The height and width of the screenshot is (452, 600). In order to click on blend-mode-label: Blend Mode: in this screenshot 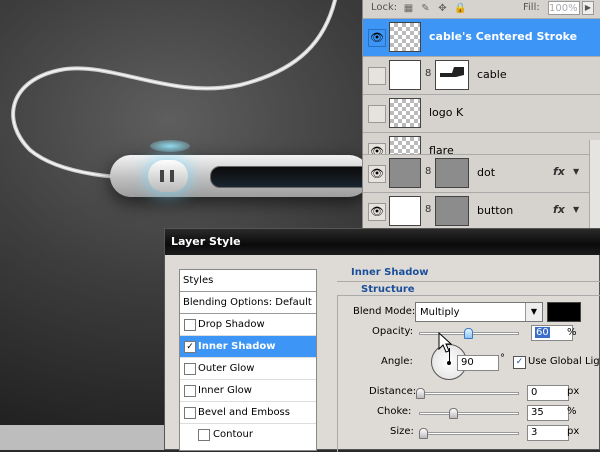, I will do `click(384, 311)`.